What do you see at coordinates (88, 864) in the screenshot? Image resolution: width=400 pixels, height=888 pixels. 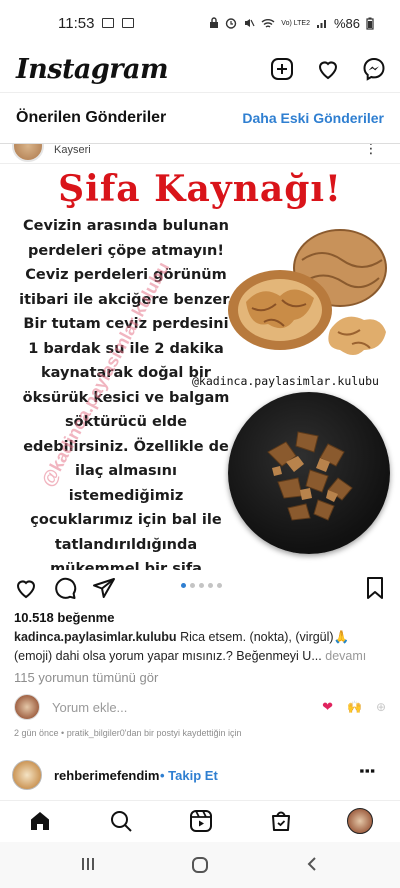 I see `recent-apps-icon` at bounding box center [88, 864].